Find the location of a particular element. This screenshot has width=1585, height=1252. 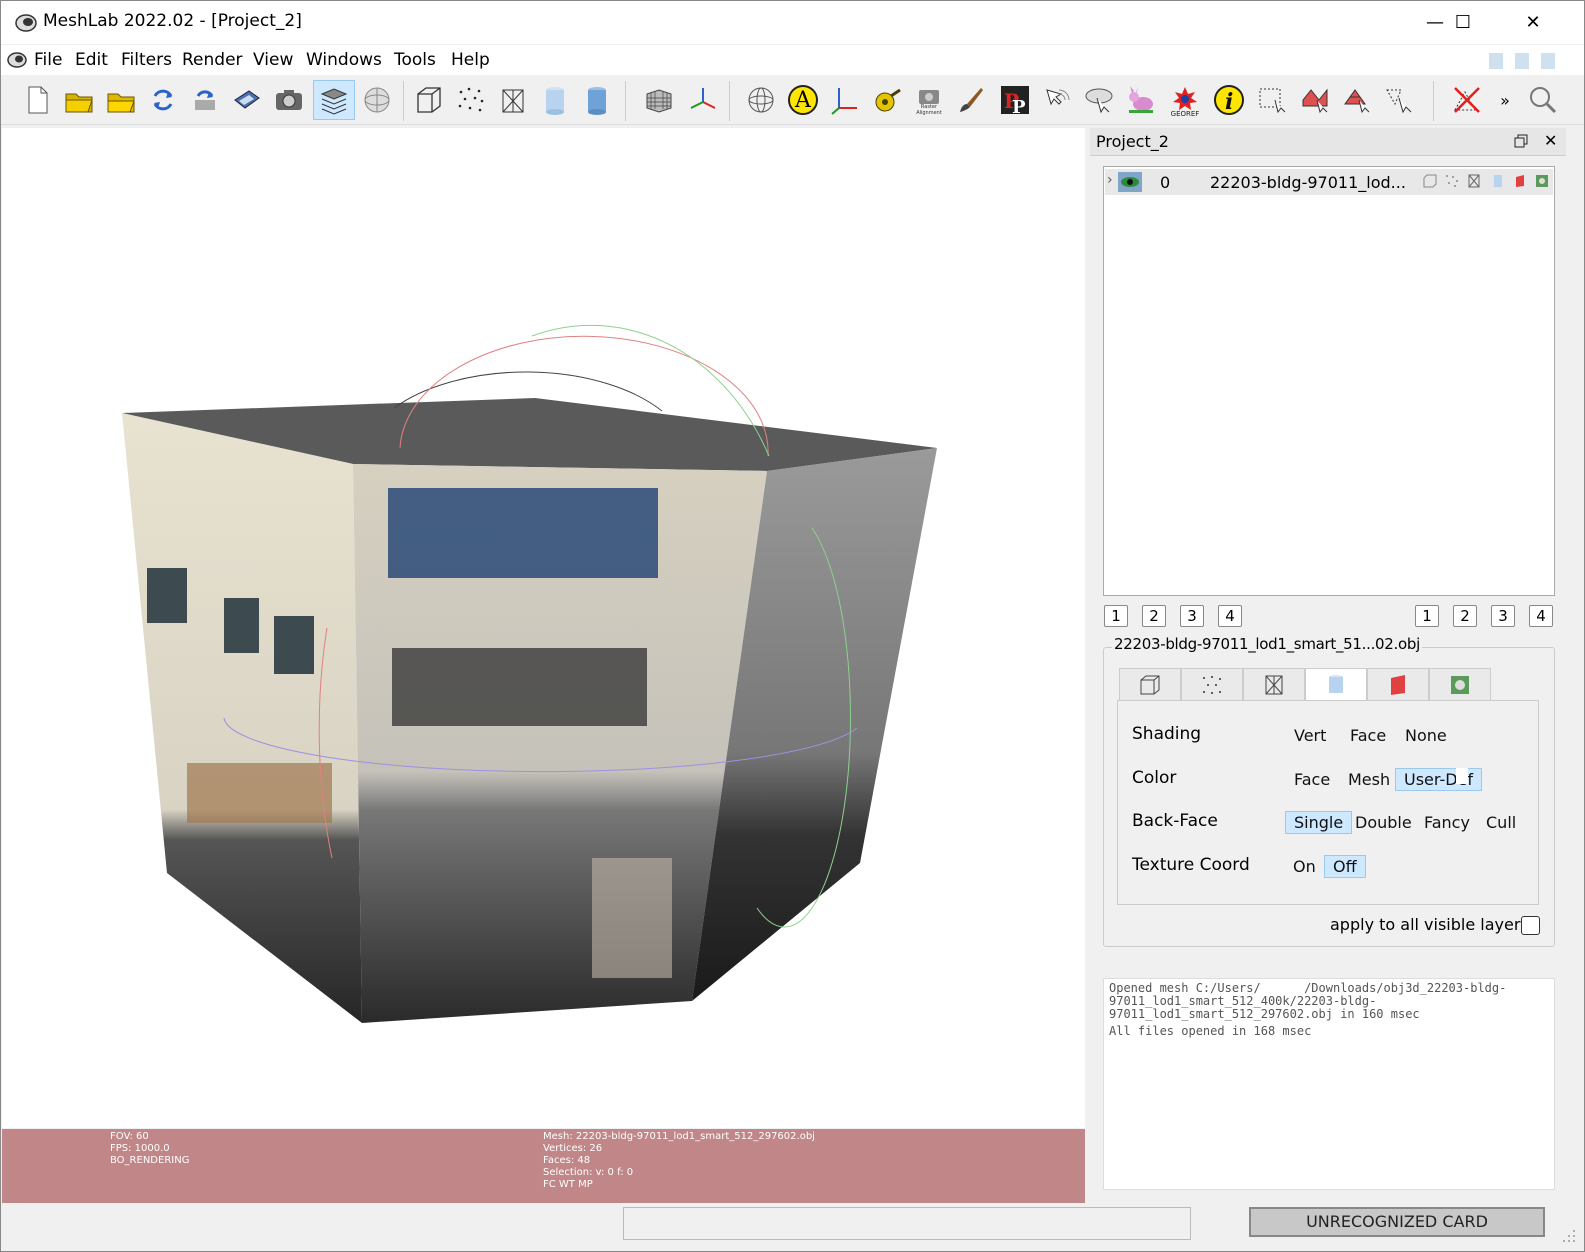

texcoord-on-option: On is located at coordinates (1304, 866).